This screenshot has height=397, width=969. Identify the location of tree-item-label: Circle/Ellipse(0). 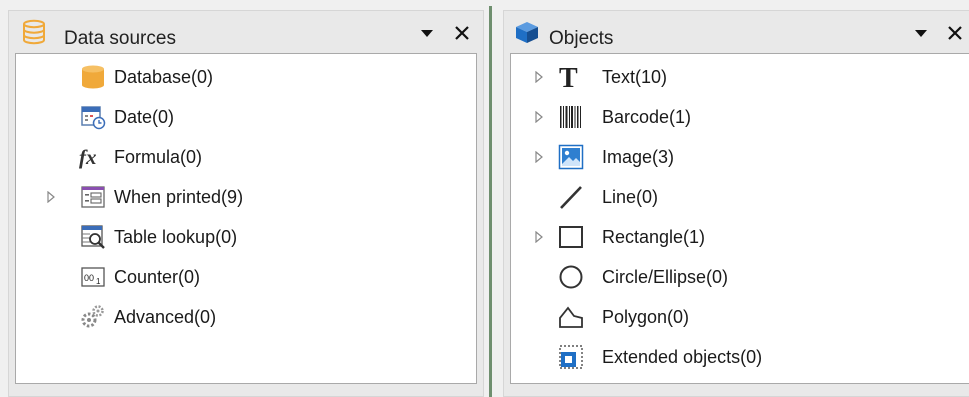
(665, 277).